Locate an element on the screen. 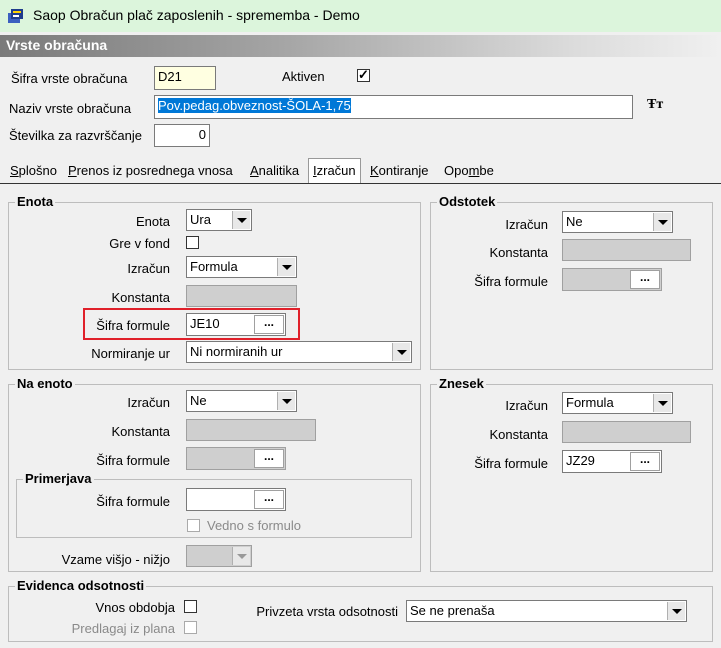 This screenshot has height=648, width=721. vnos-label: Vnos obdobja is located at coordinates (135, 607).